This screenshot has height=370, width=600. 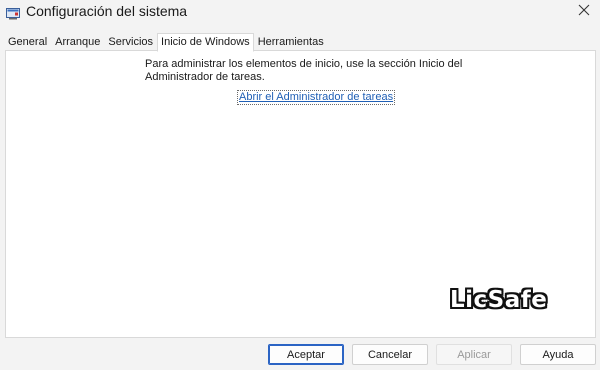 I want to click on title-bar: Configuración del sistema, so click(x=300, y=15).